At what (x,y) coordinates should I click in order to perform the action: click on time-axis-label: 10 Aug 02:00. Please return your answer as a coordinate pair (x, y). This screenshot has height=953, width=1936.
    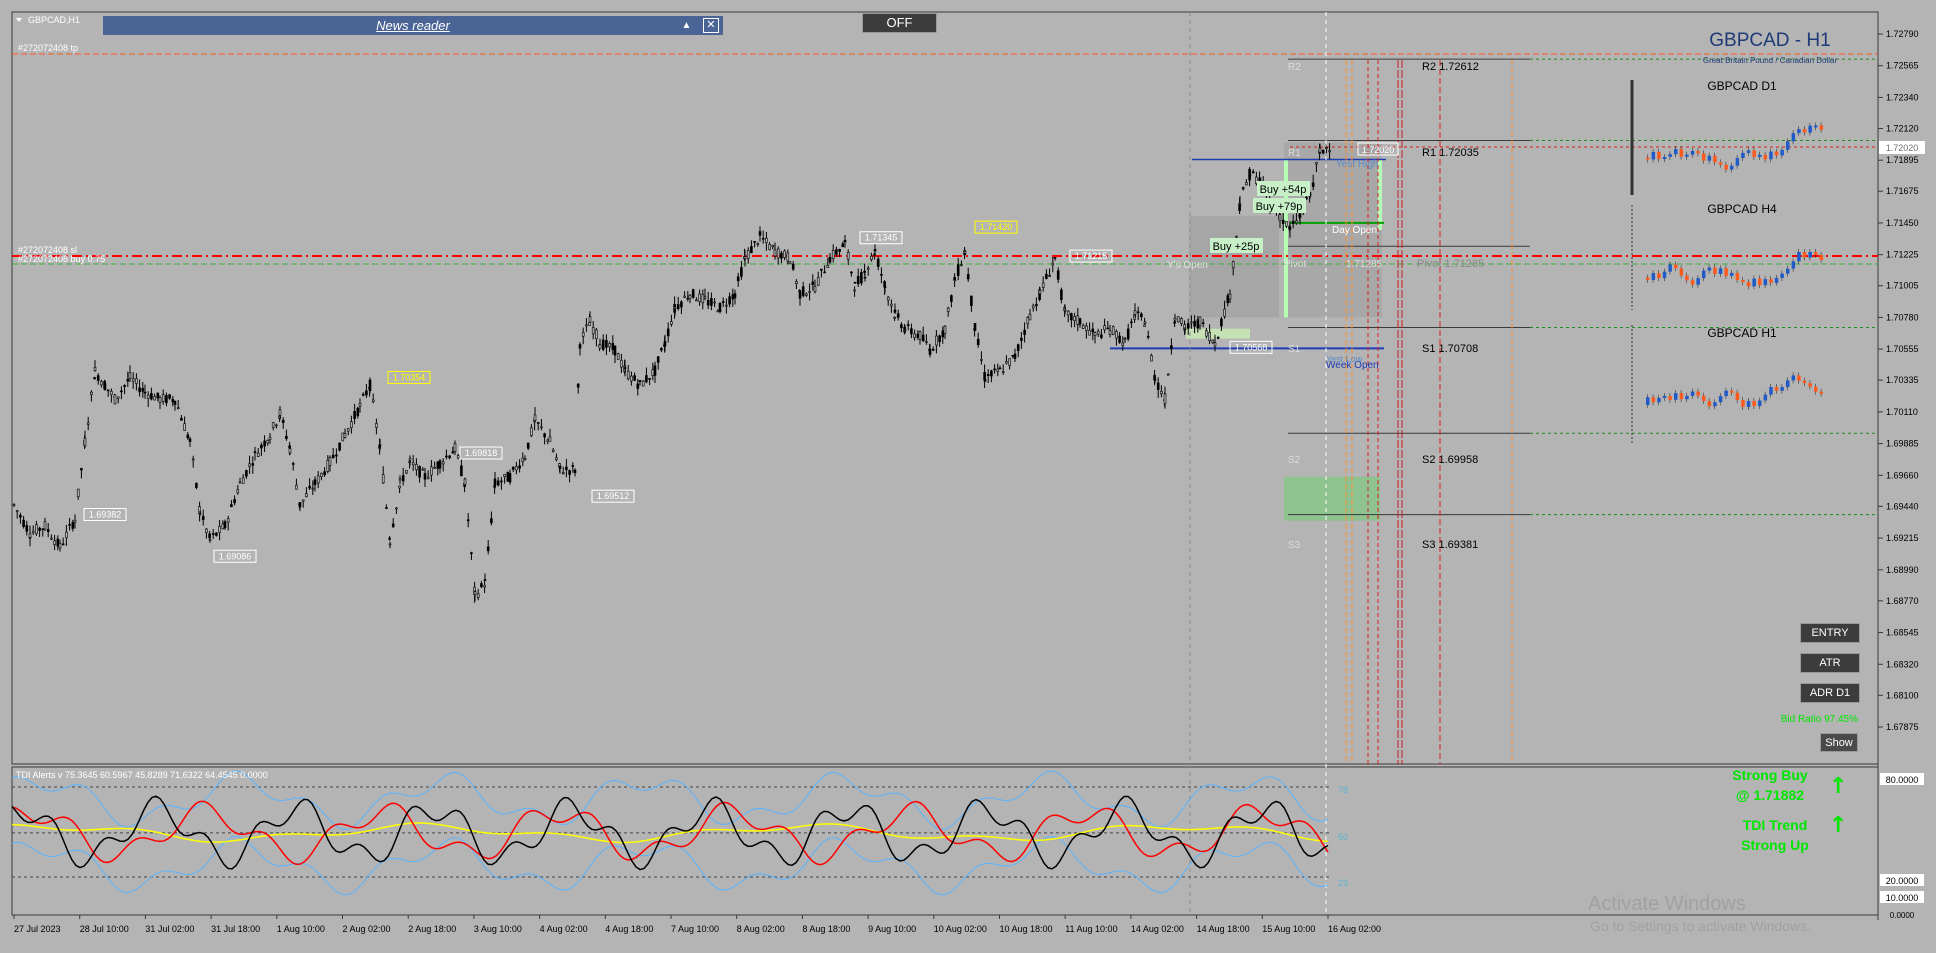
    Looking at the image, I should click on (960, 929).